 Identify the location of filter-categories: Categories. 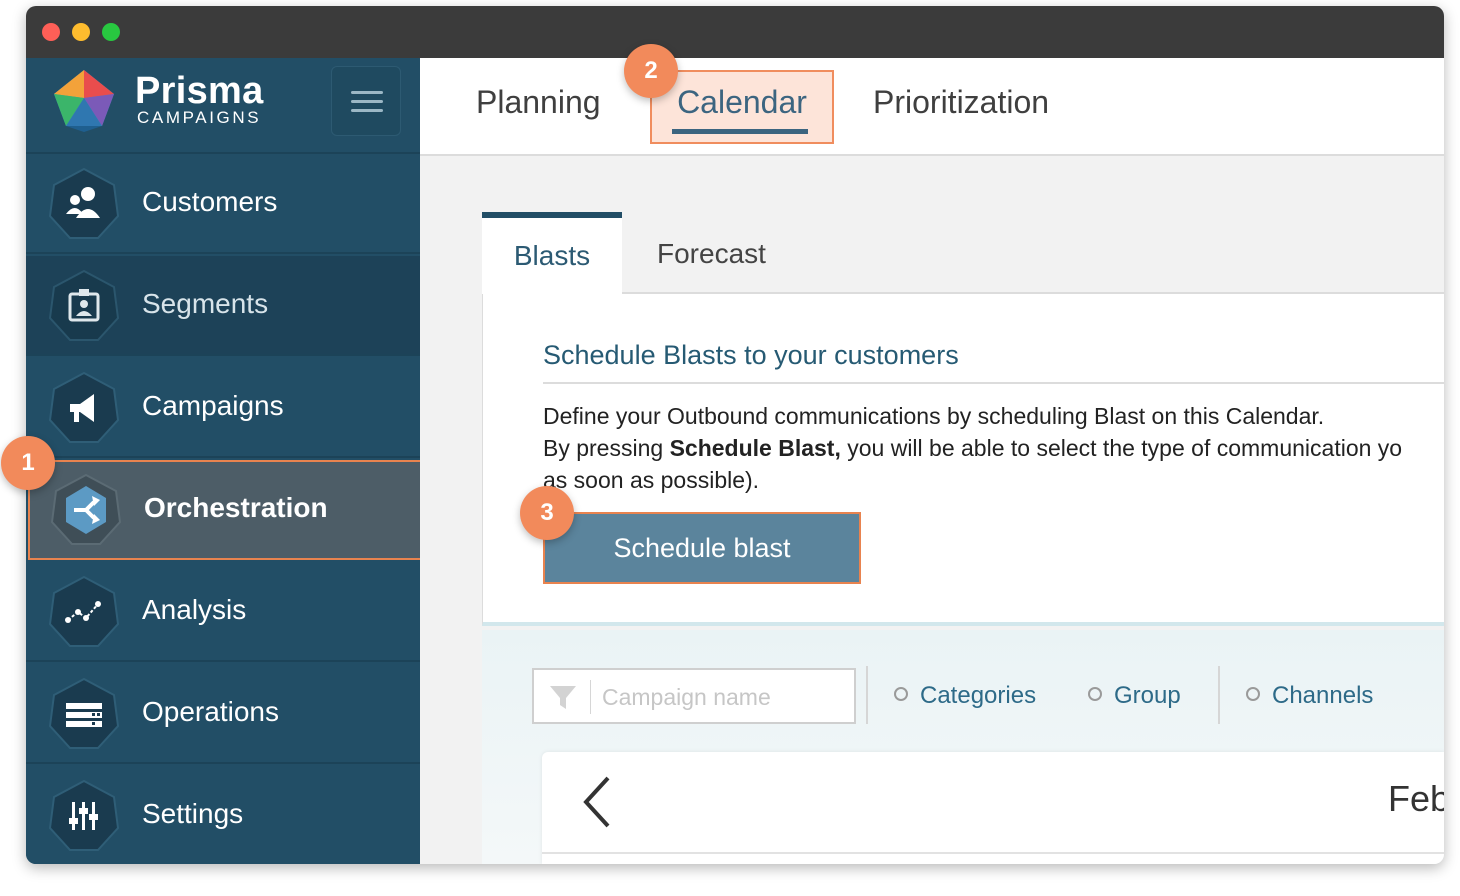
(965, 696).